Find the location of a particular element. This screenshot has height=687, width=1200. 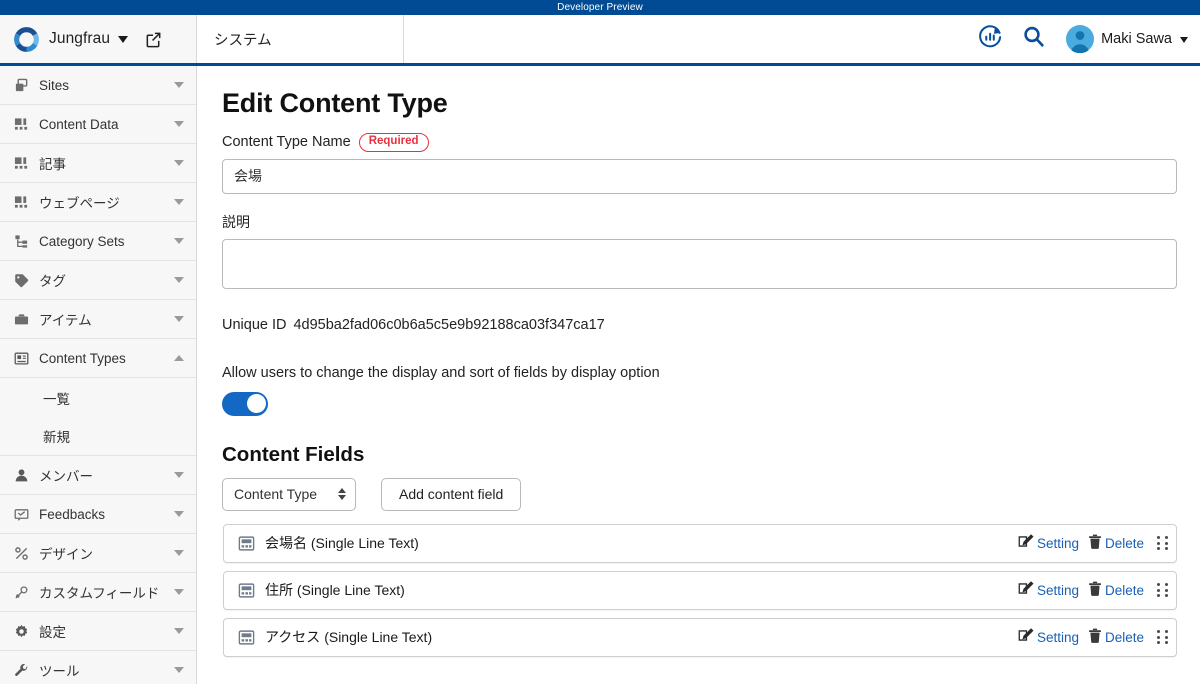

sidebar-item-feedbacks: Feedbacks is located at coordinates (98, 514).